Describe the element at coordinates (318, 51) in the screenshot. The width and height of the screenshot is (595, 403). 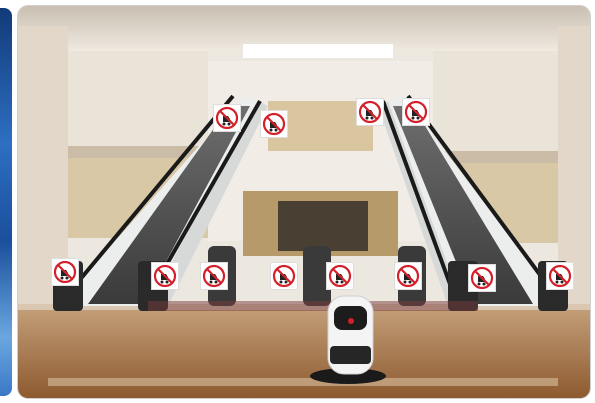
I see `skylight` at that location.